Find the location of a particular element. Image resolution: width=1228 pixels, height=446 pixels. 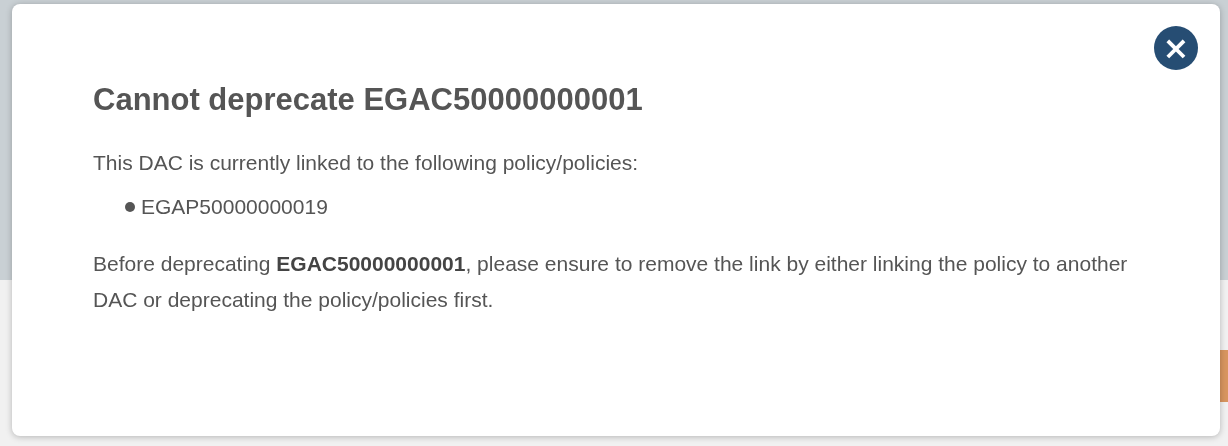

policy-id: EGAP50000000019 is located at coordinates (234, 207).